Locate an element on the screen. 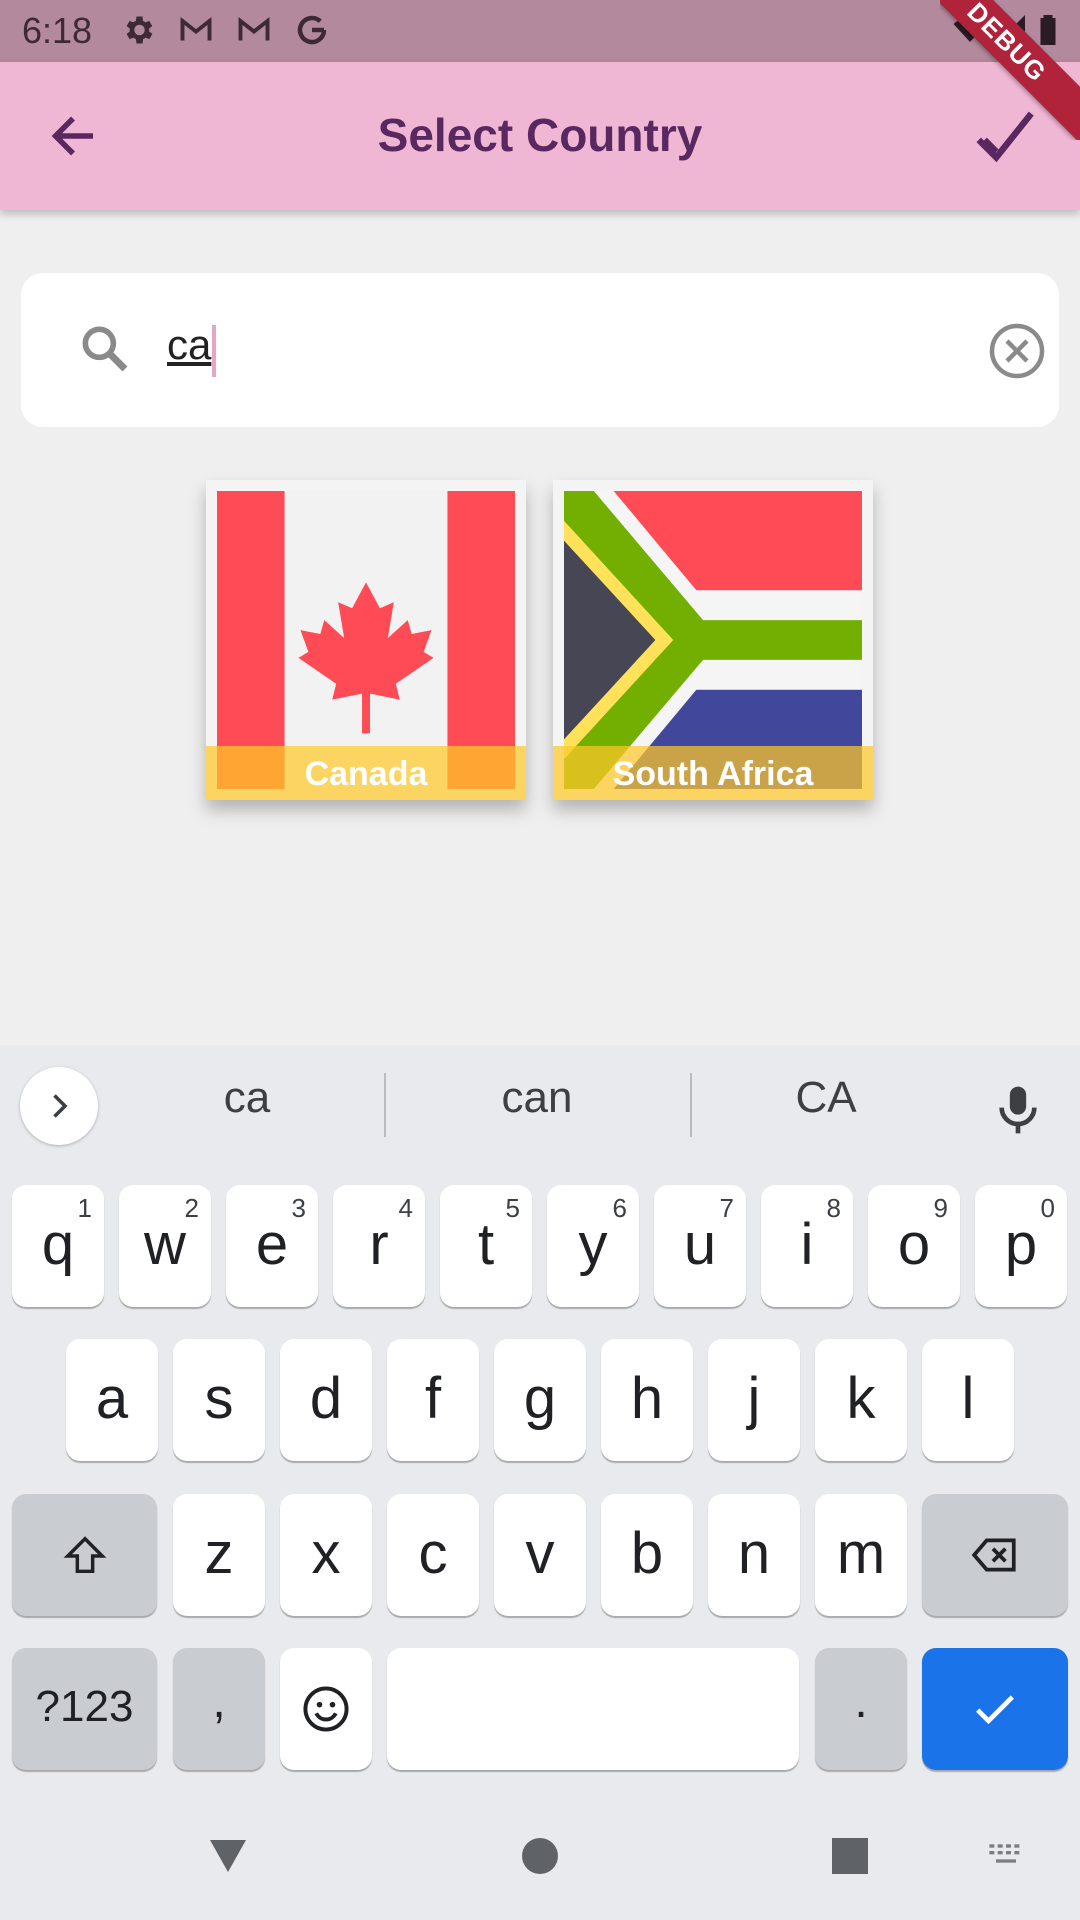 The width and height of the screenshot is (1080, 1920). key-label: , is located at coordinates (219, 1701).